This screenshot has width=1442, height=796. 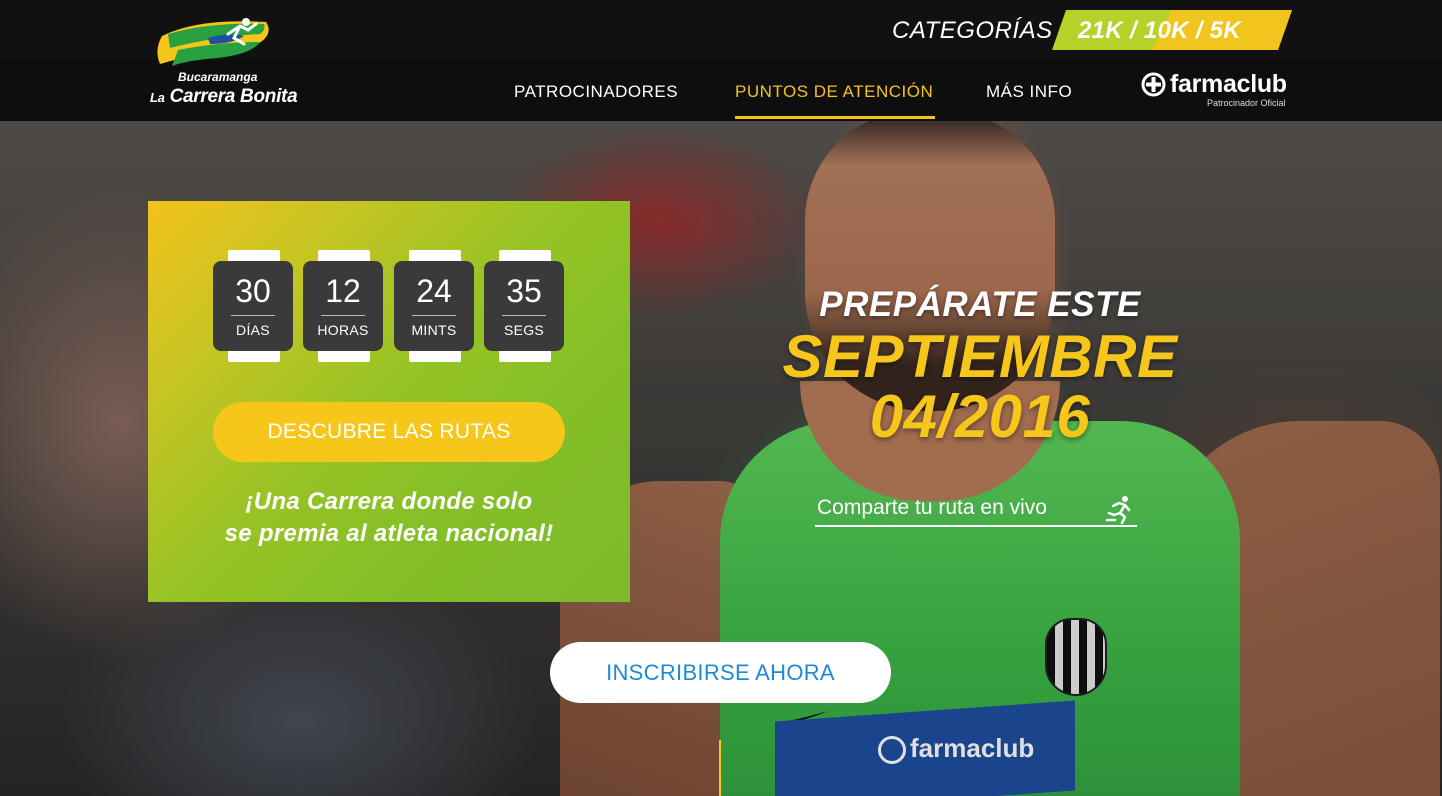 I want to click on nav-puntos-de-atencion: PUNTOS DE ATENCIÓN, so click(x=834, y=92).